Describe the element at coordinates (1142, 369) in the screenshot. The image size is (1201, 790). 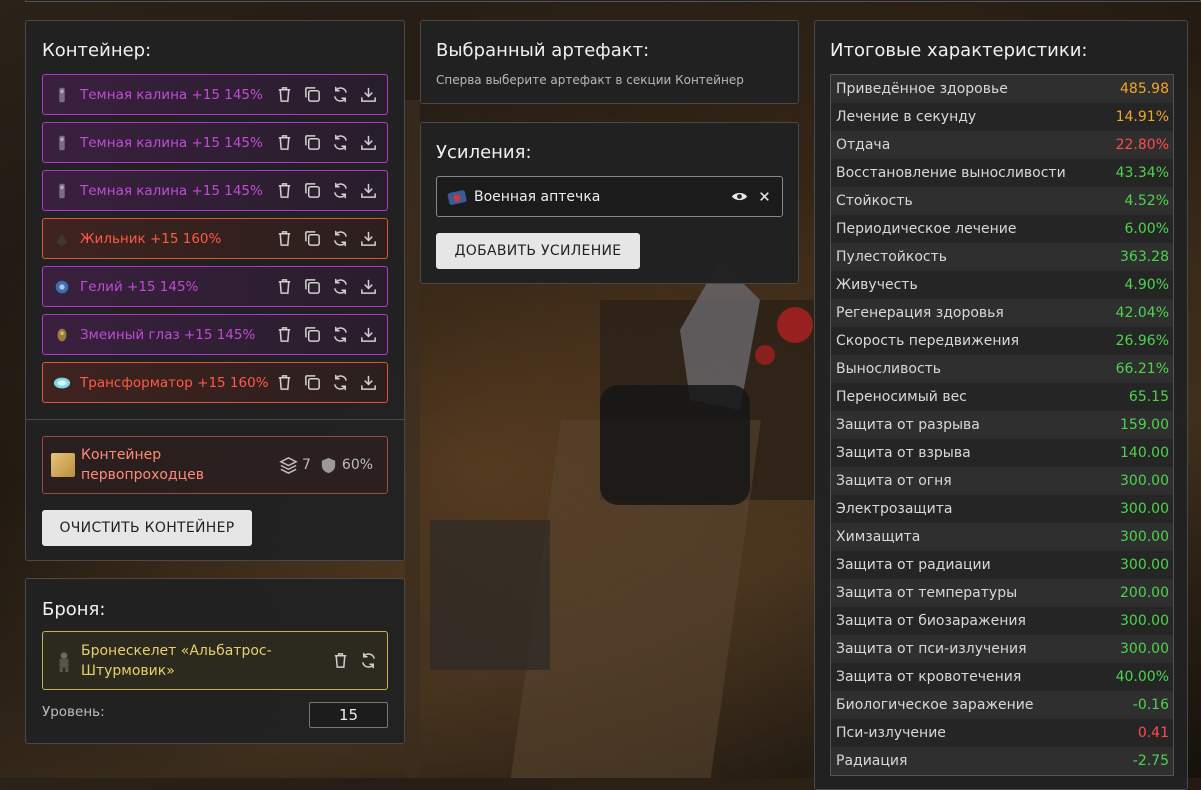
I see `stat-value: 66.21%` at that location.